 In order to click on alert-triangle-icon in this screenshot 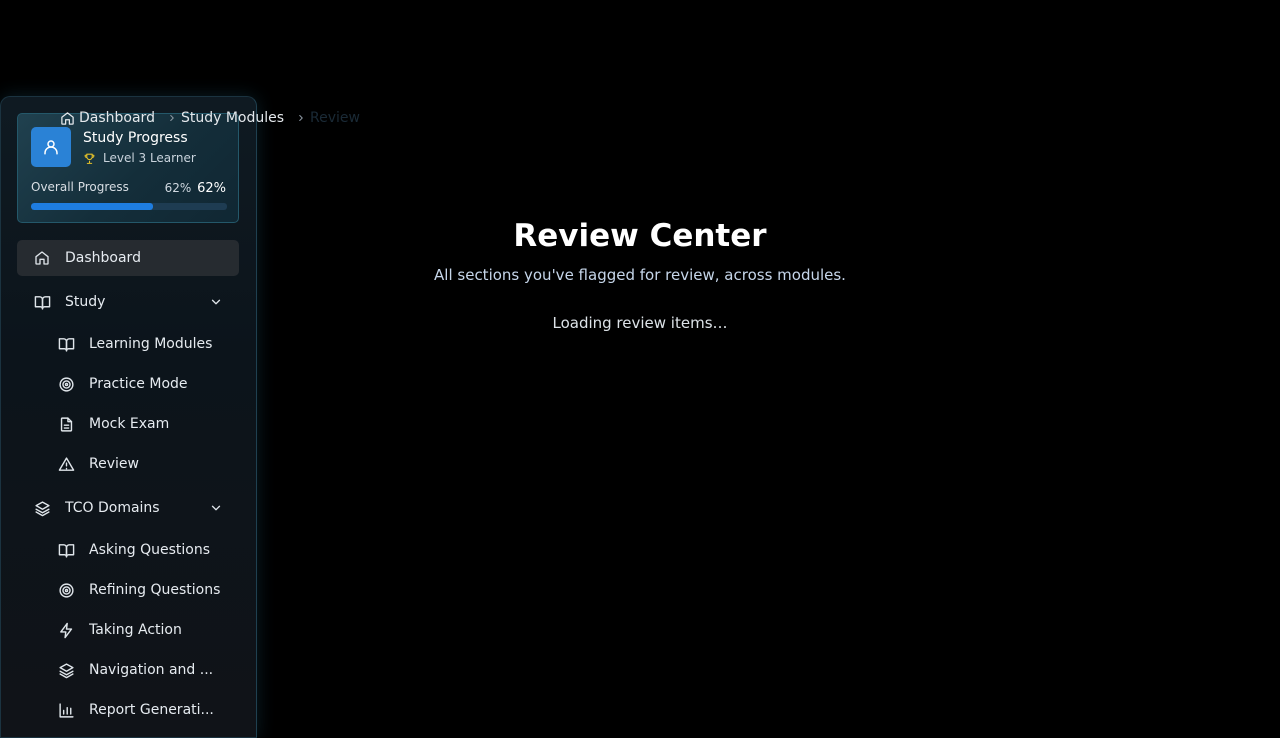, I will do `click(66, 464)`.